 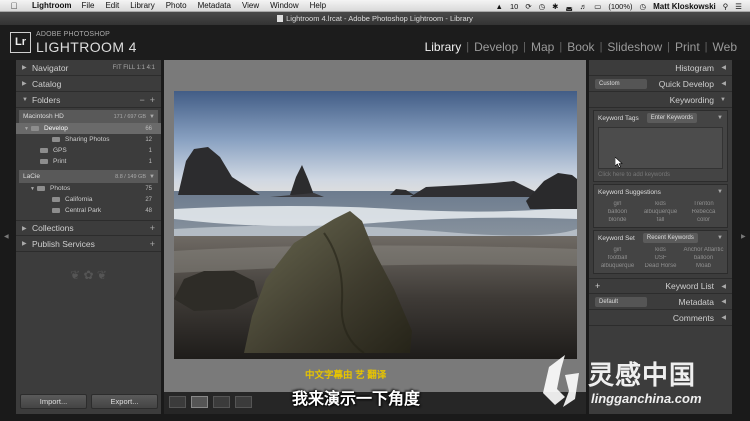 What do you see at coordinates (142, 5) in the screenshot?
I see `menu-library: Library` at bounding box center [142, 5].